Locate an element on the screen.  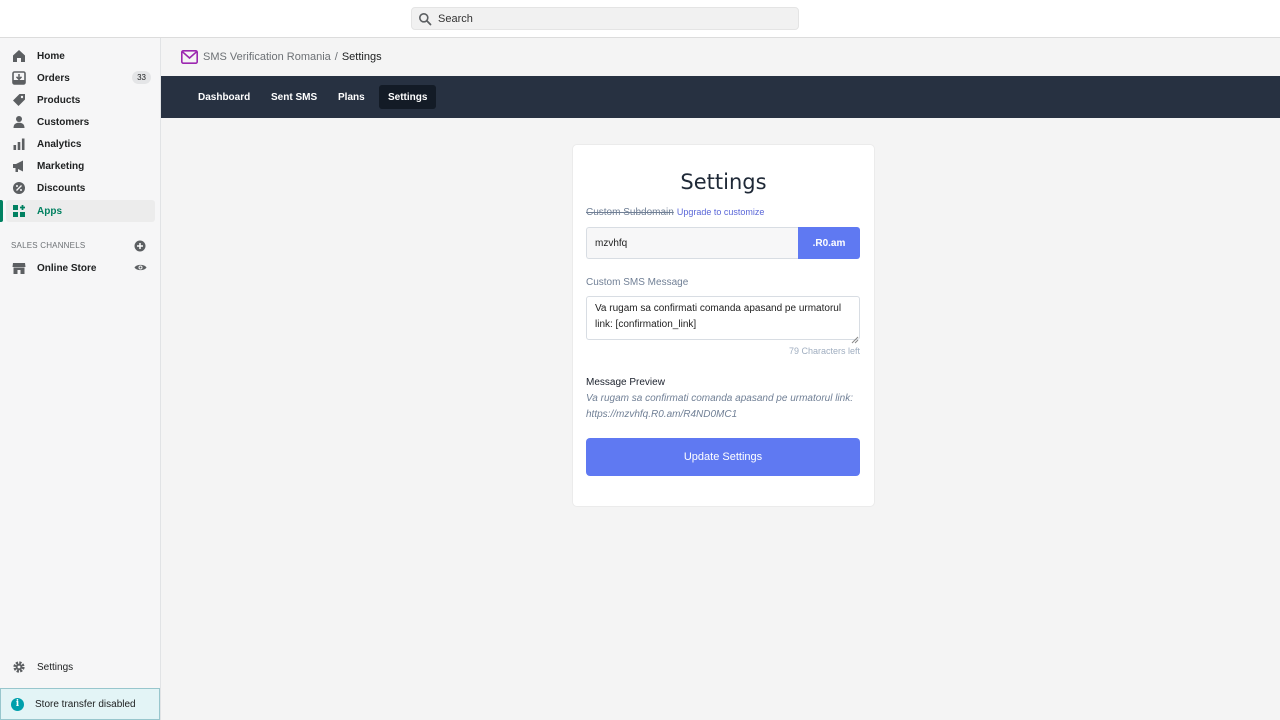
sidebar-item-home: Home is located at coordinates (80, 56).